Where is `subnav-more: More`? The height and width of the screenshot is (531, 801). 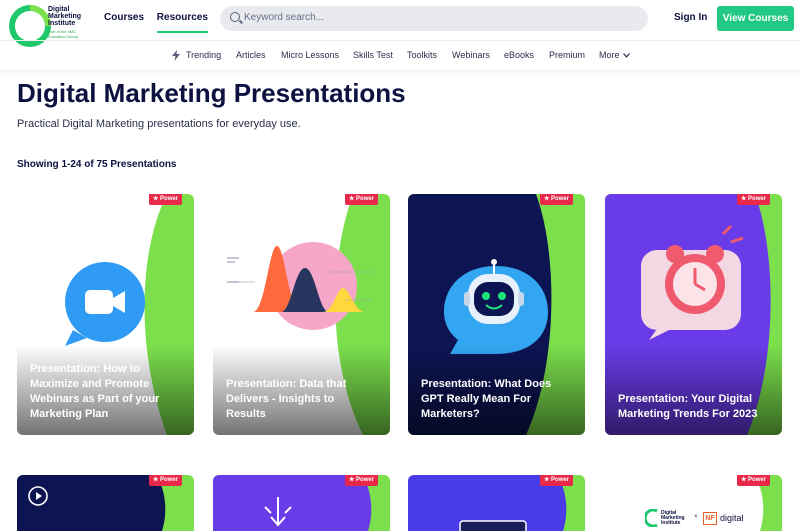
subnav-more: More is located at coordinates (609, 55).